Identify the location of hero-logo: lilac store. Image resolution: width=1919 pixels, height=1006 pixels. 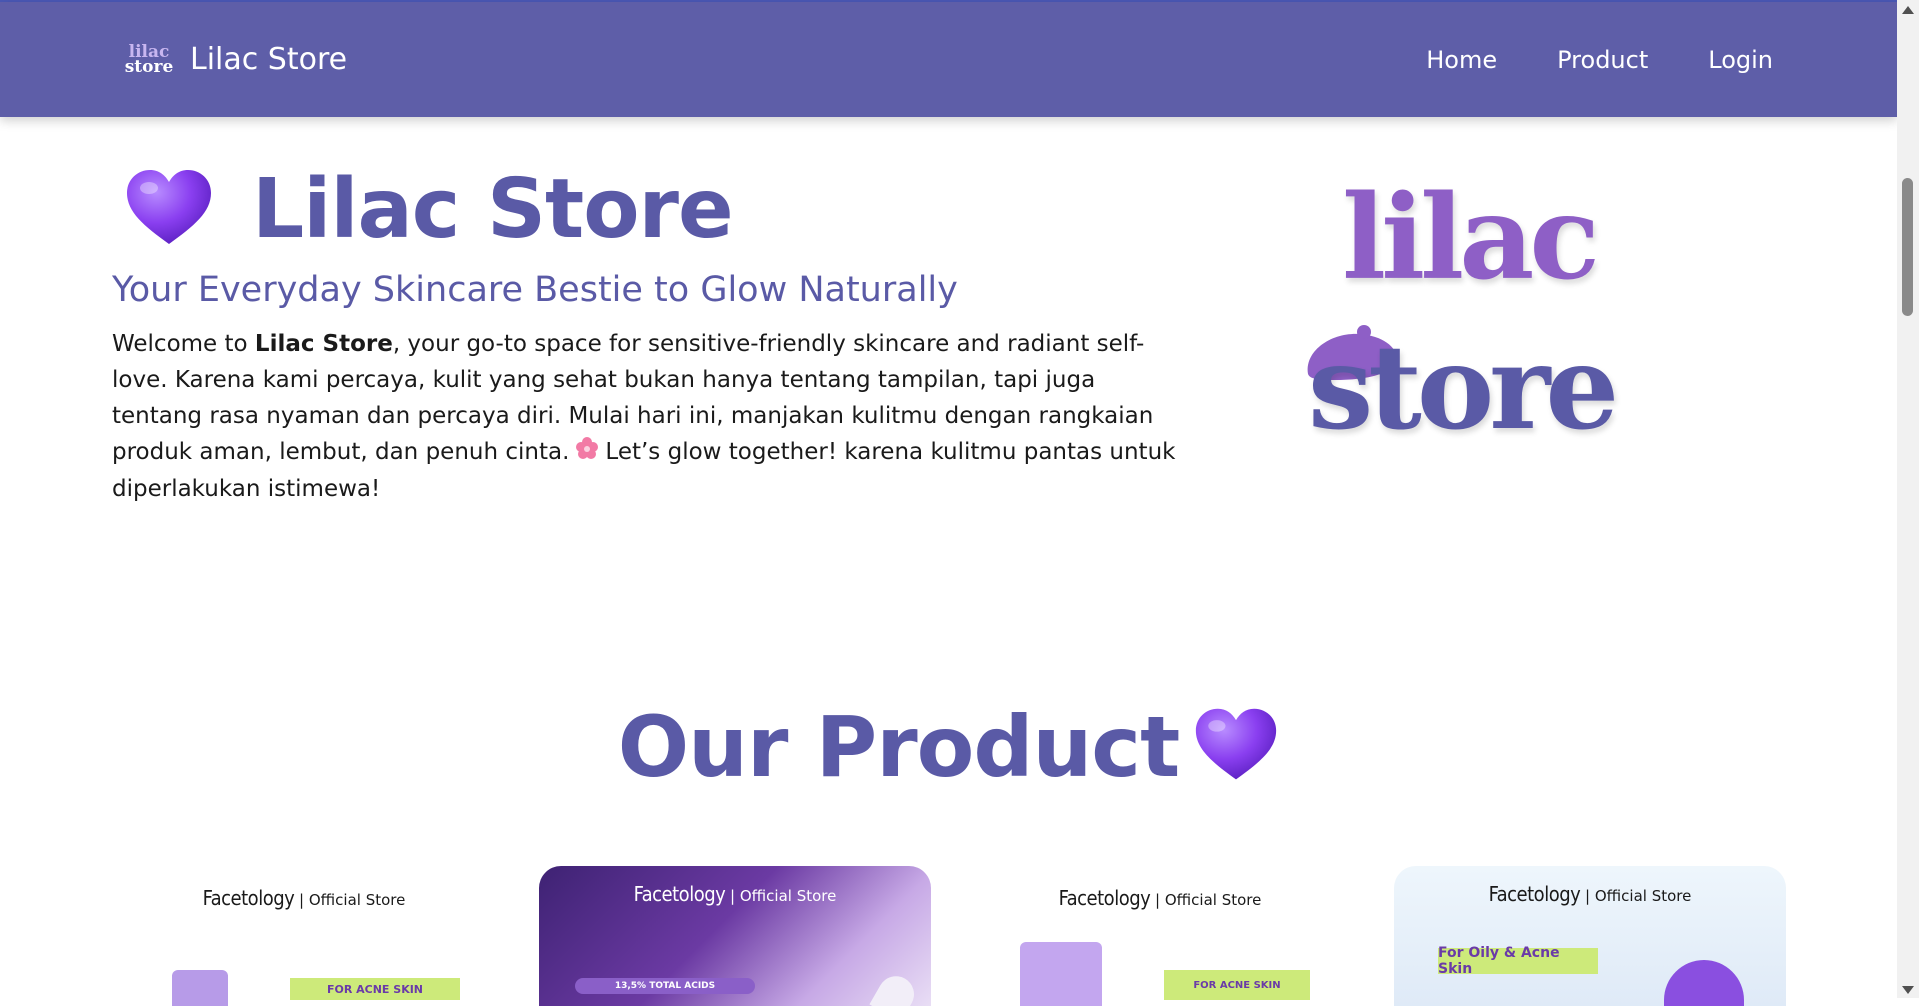
(1488, 320).